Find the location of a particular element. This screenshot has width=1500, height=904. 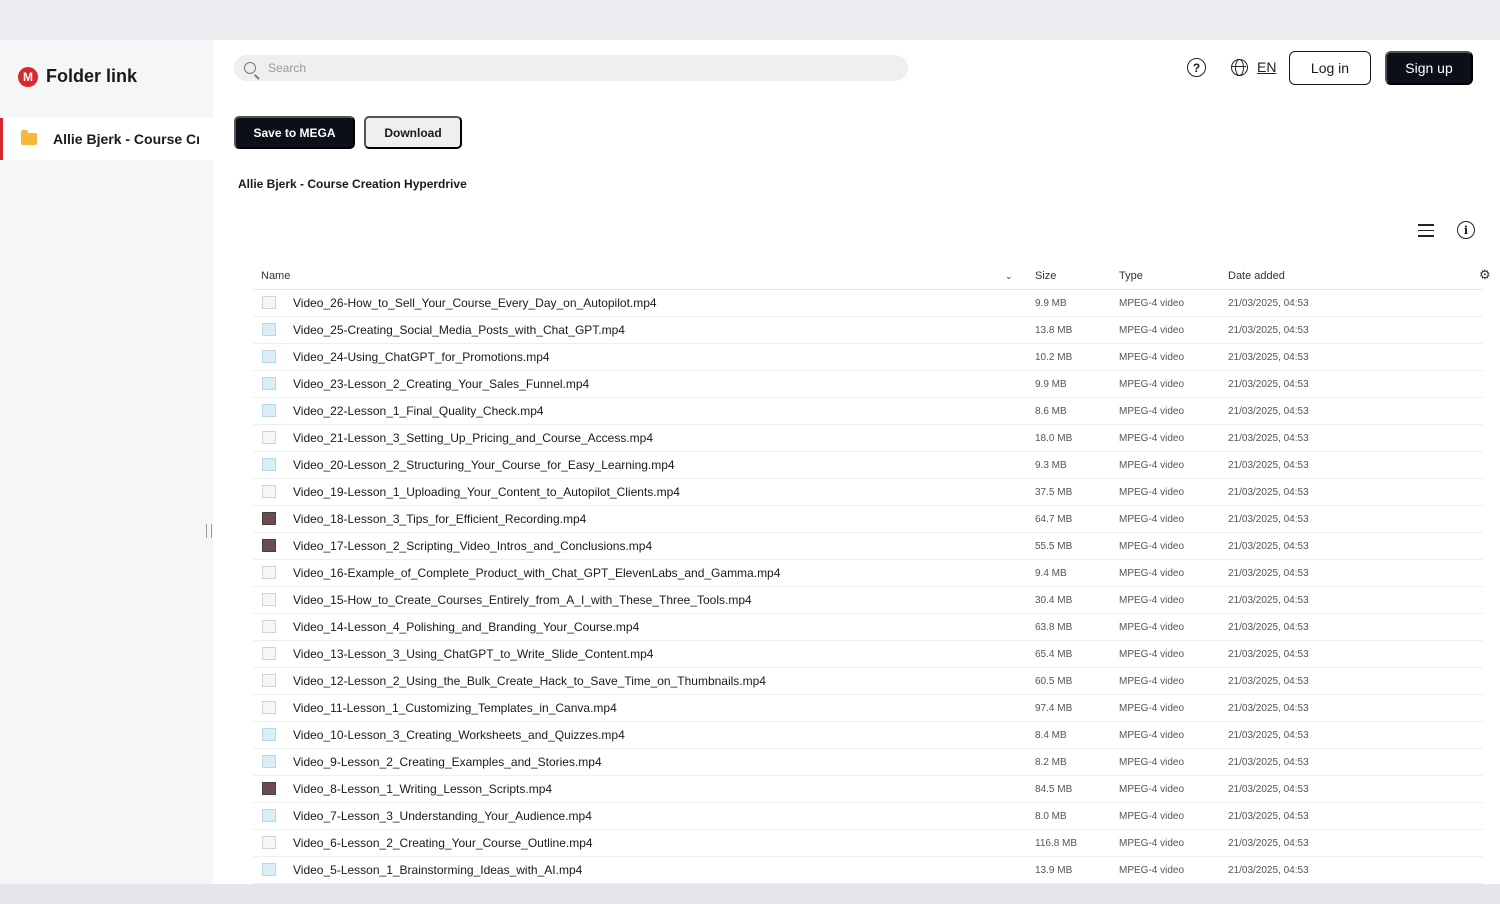

logo: M Folder link is located at coordinates (77, 76).